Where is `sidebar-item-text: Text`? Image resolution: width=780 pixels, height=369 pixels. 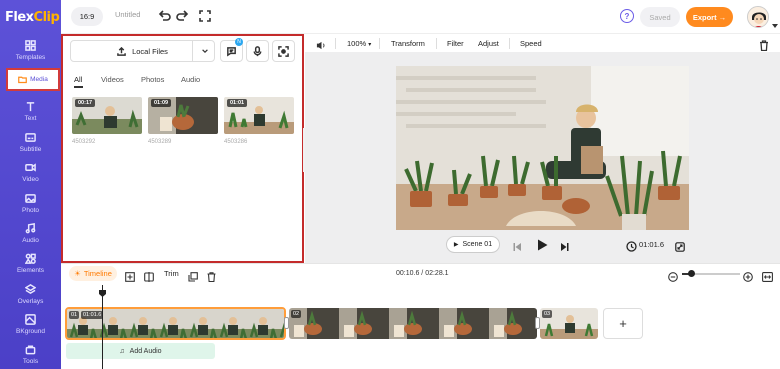 sidebar-item-text: Text is located at coordinates (30, 111).